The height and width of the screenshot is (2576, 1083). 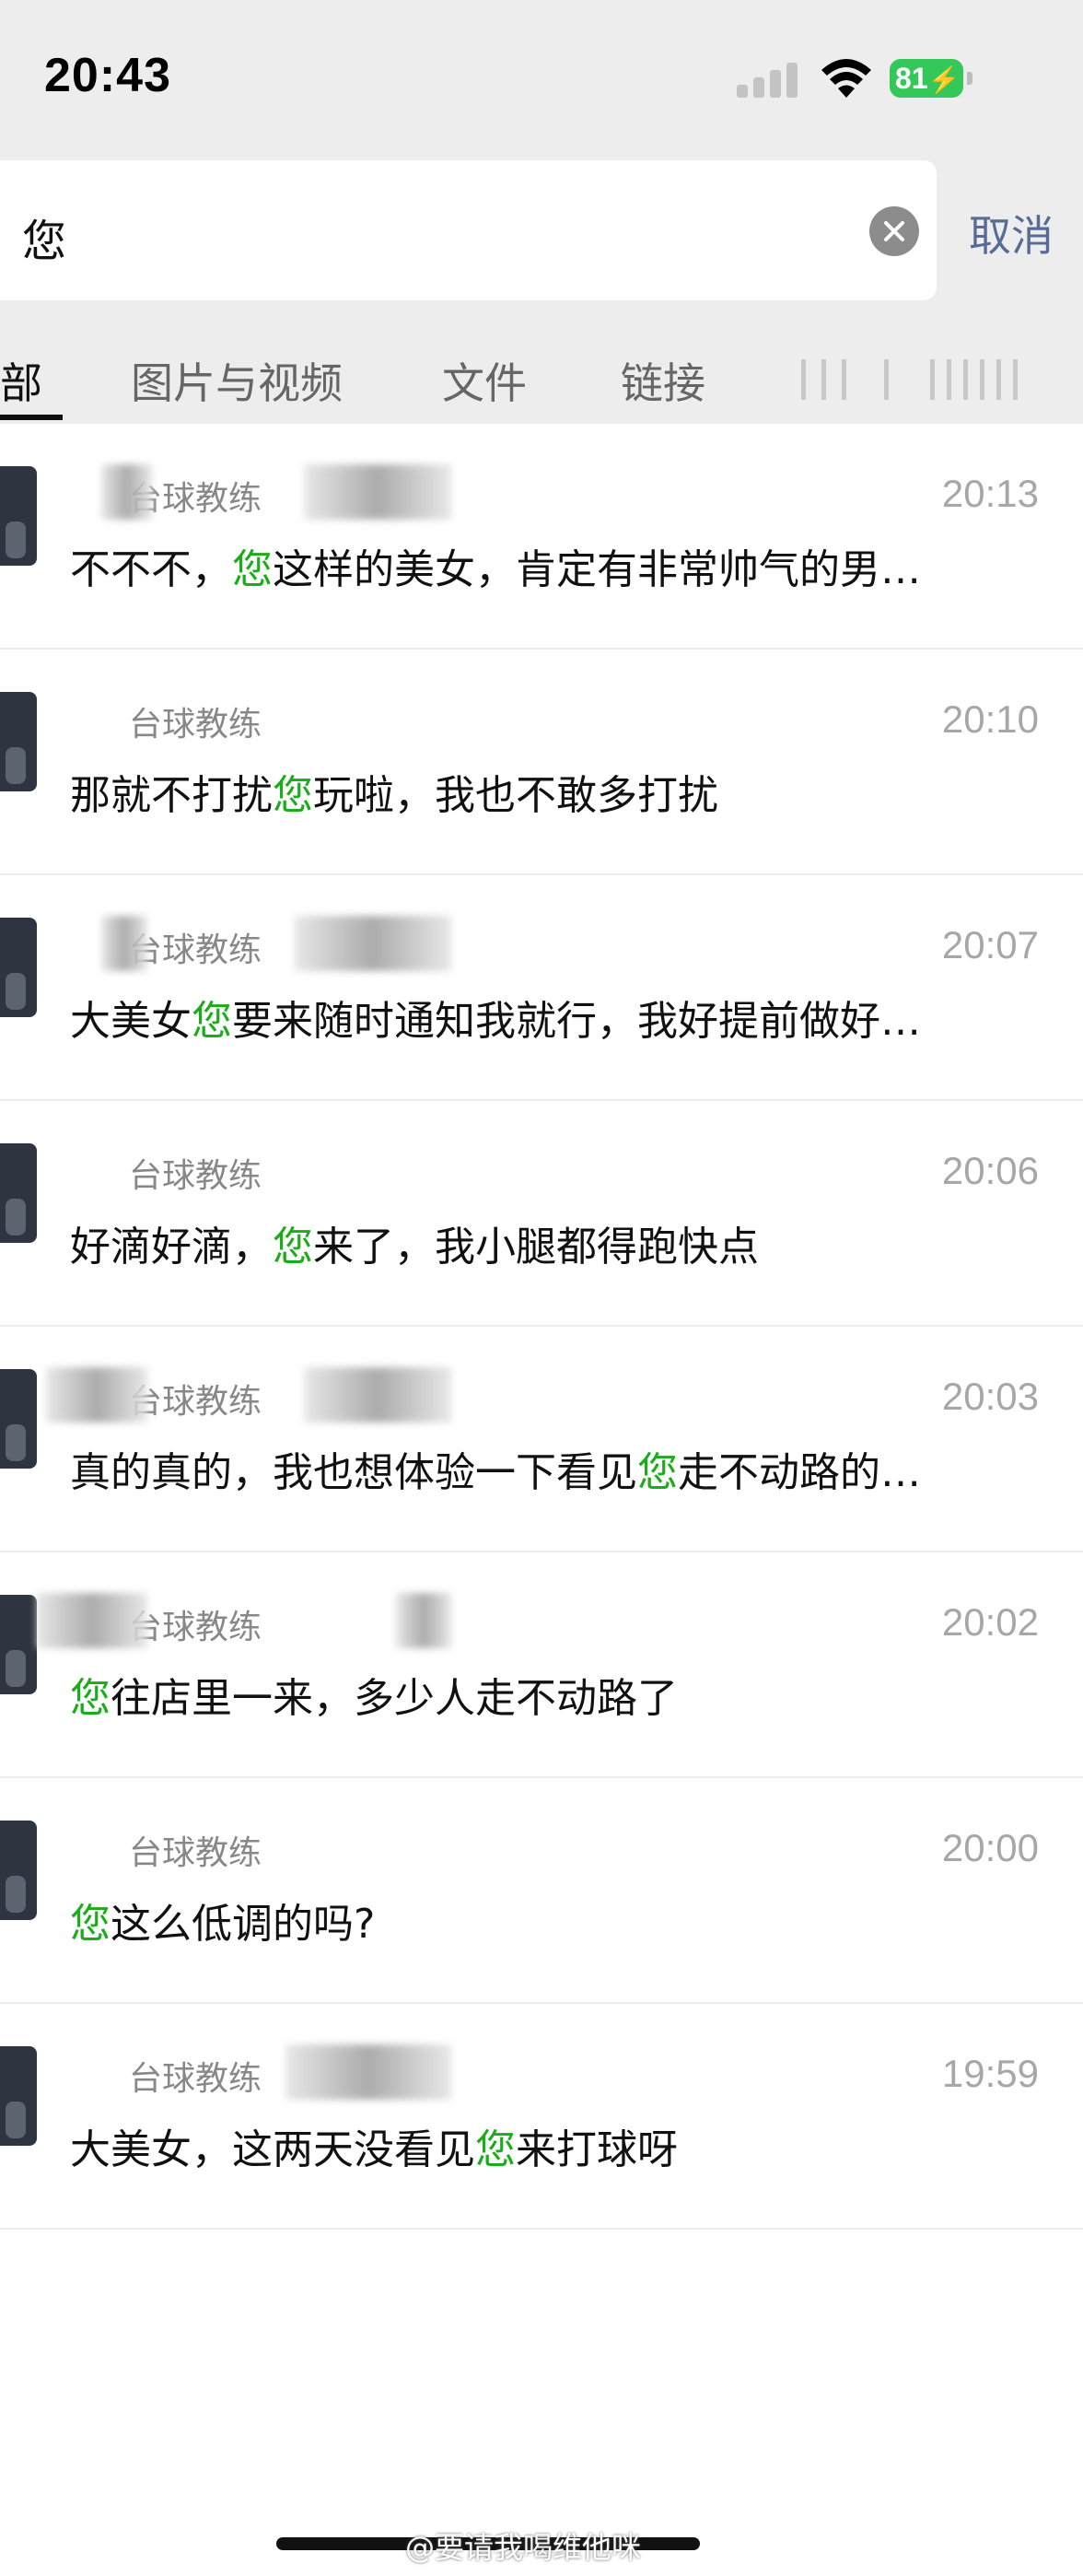 I want to click on message-text: 大美女, so click(x=131, y=1022).